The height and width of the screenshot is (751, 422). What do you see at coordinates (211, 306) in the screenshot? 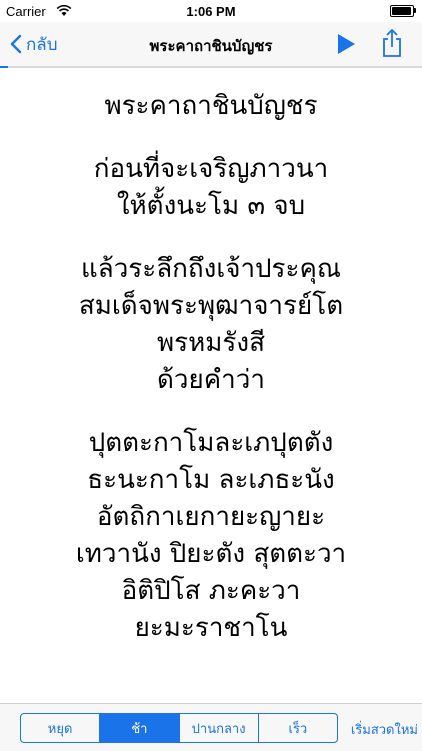
I see `text-line: สมเด็จพระพุฒาจารย์โต` at bounding box center [211, 306].